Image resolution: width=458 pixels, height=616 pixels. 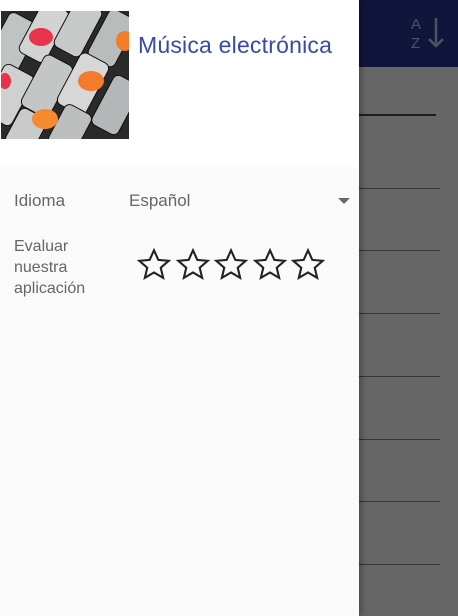 I want to click on language-dropdown: Español, so click(x=242, y=200).